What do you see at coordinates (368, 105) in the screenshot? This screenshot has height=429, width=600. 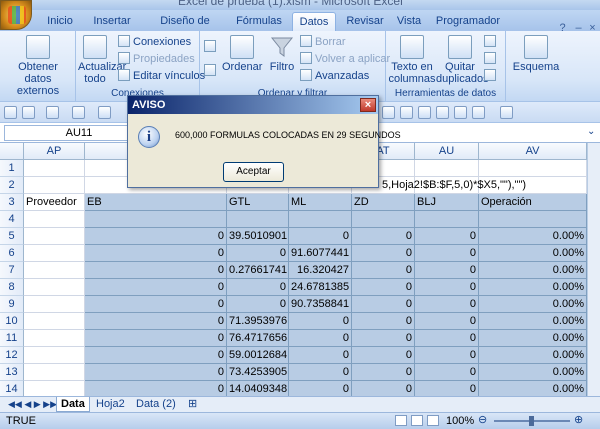 I see `dialog-close-icon: ×` at bounding box center [368, 105].